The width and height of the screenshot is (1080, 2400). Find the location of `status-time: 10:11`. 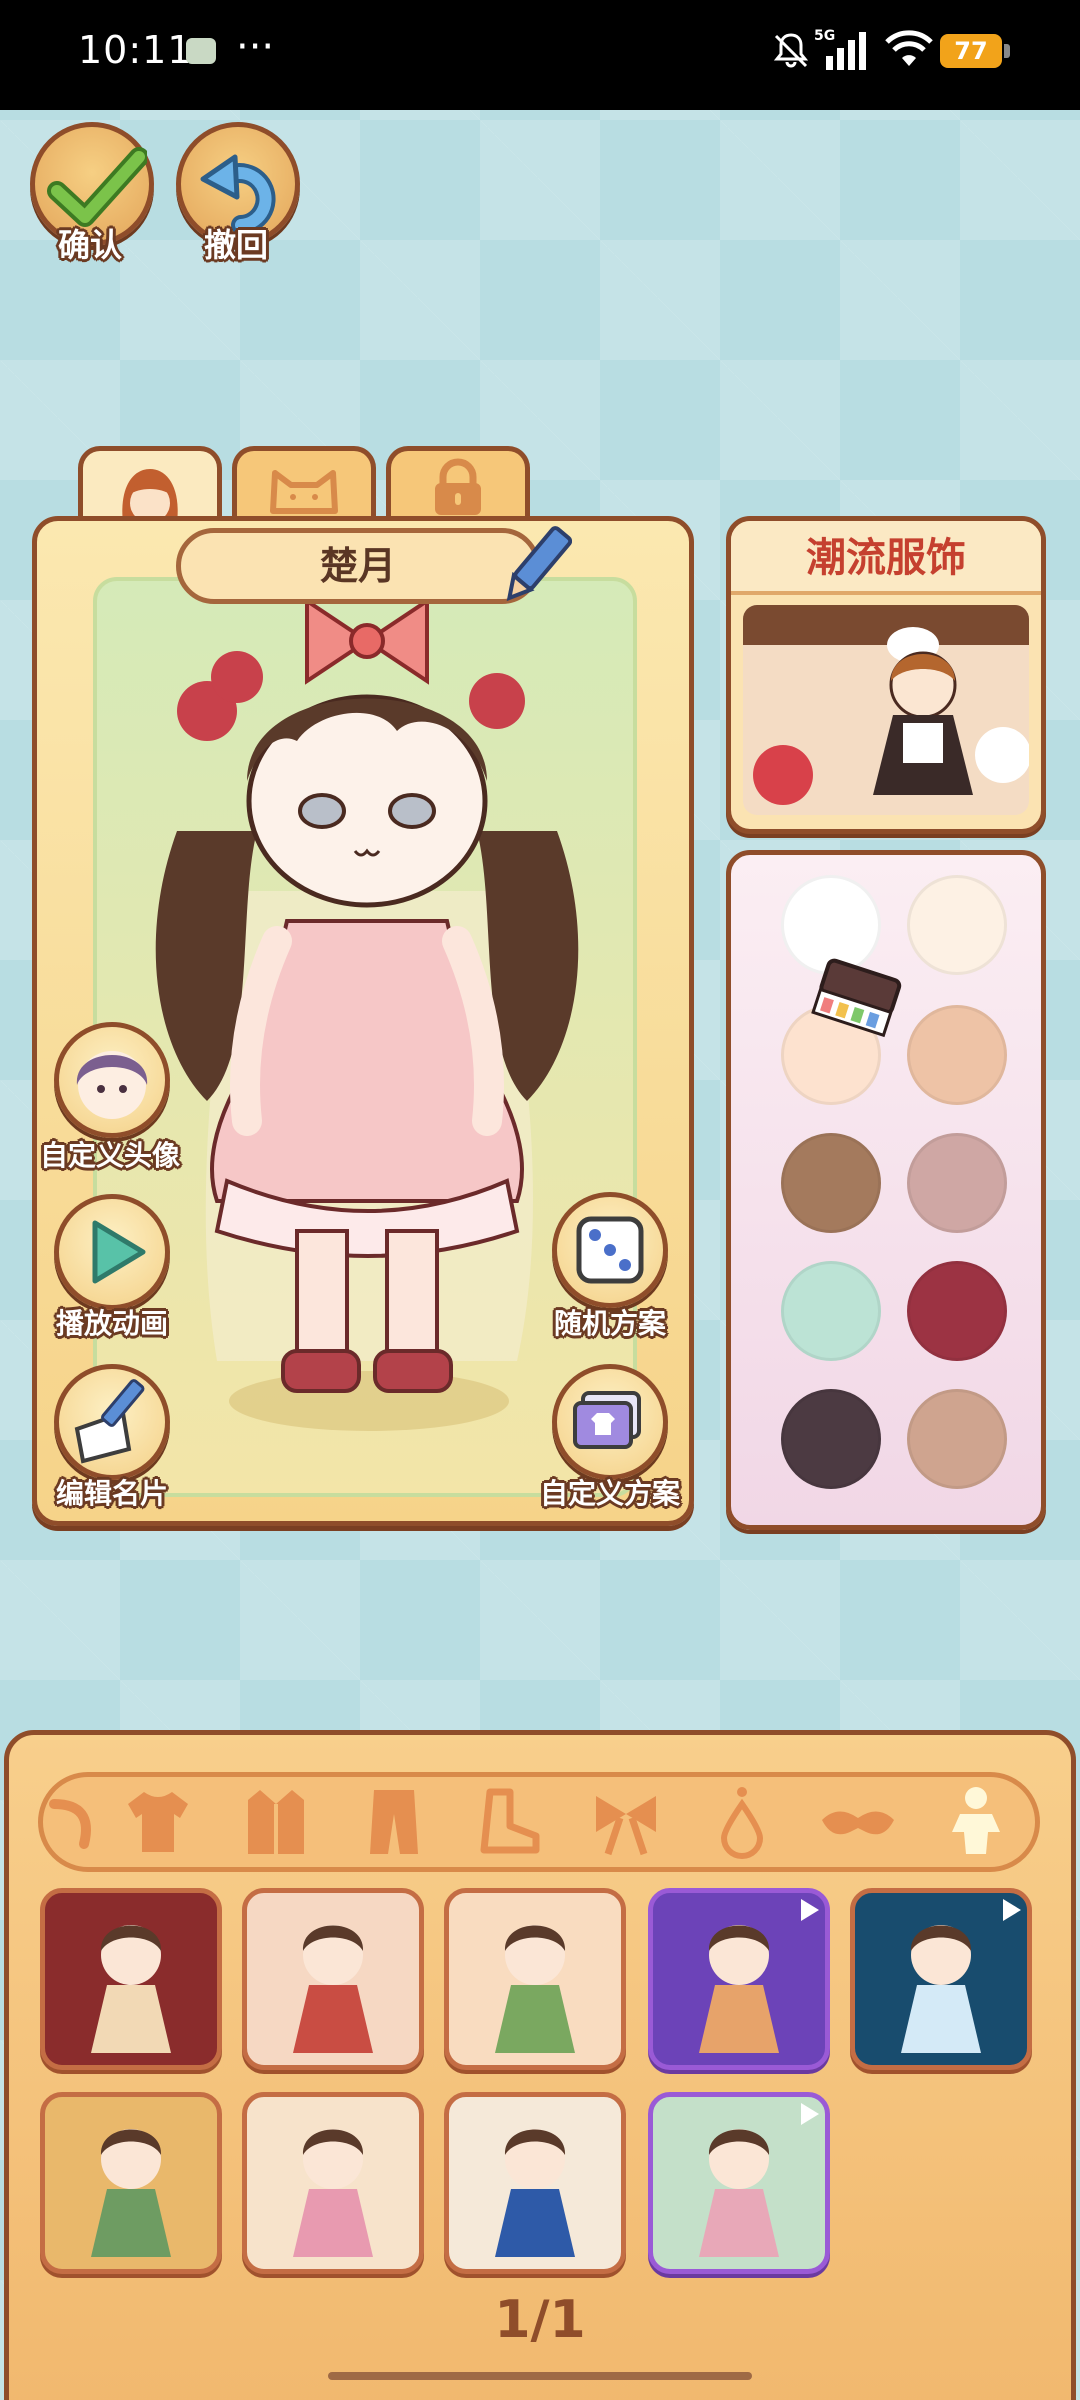

status-time: 10:11 is located at coordinates (135, 50).